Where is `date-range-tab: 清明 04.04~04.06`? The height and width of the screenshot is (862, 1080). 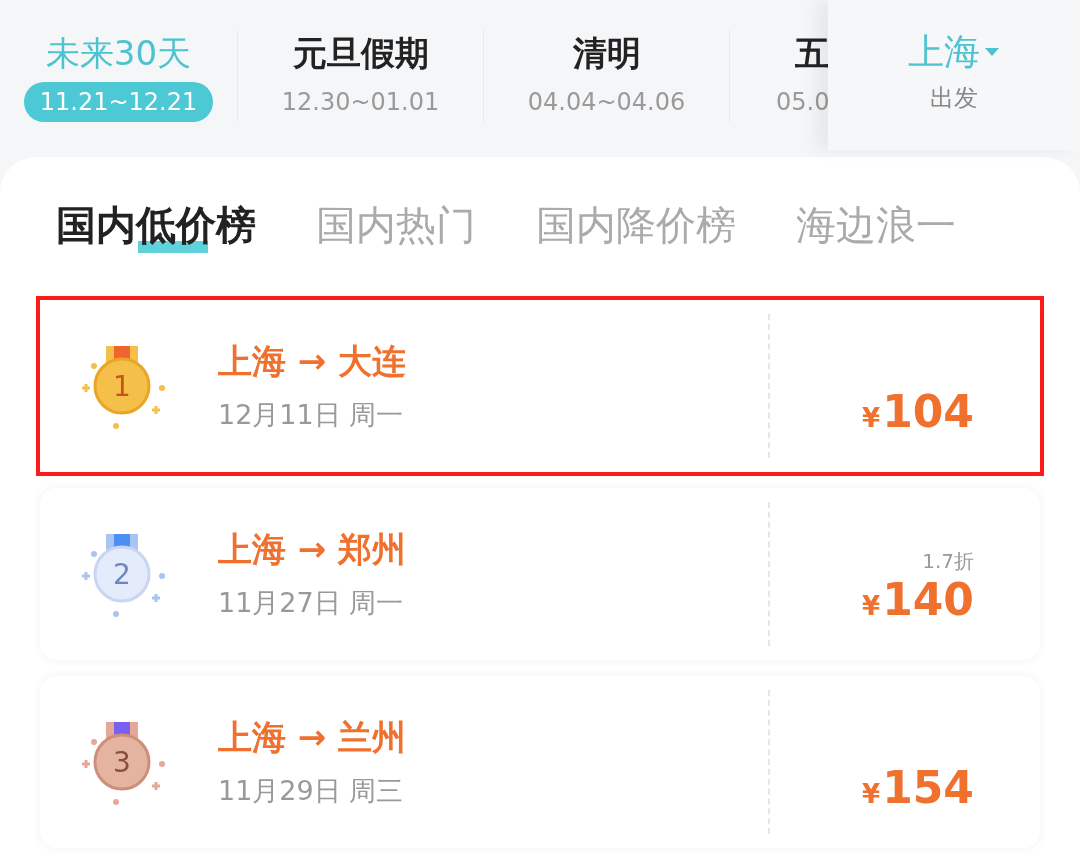 date-range-tab: 清明 04.04~04.06 is located at coordinates (606, 76).